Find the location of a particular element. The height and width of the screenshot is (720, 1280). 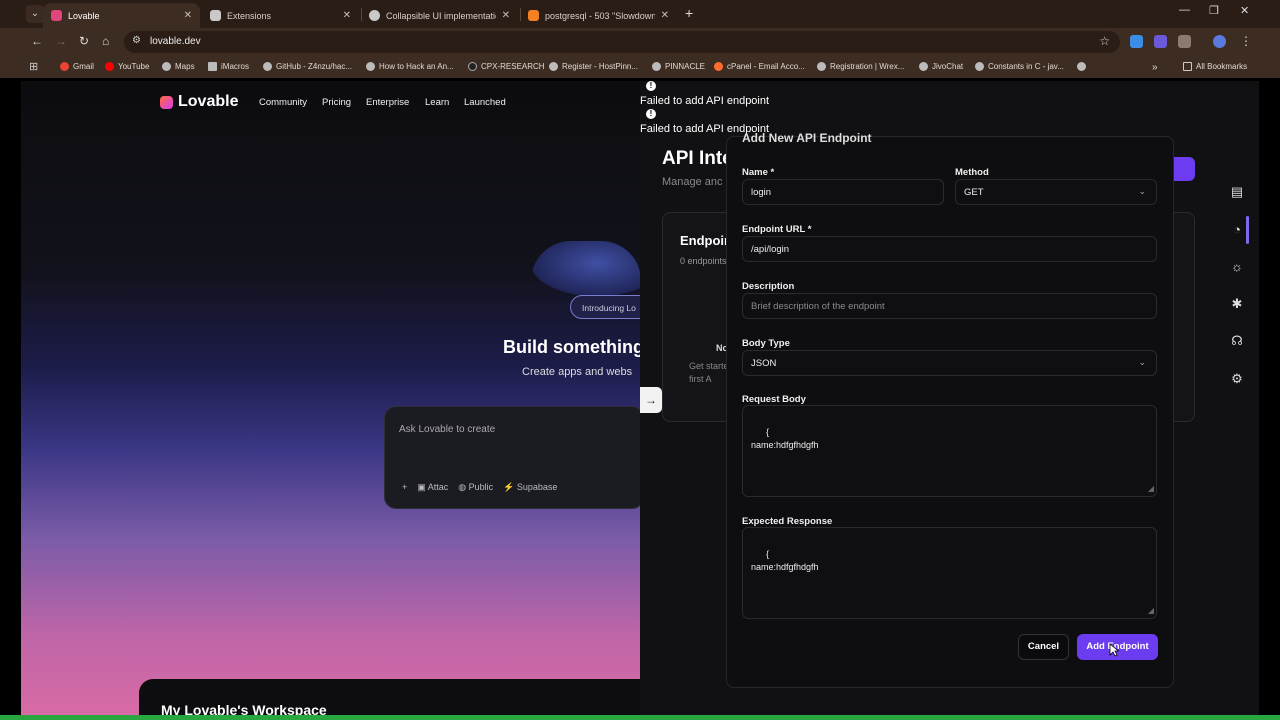

tab-title: Lovable is located at coordinates (84, 15).